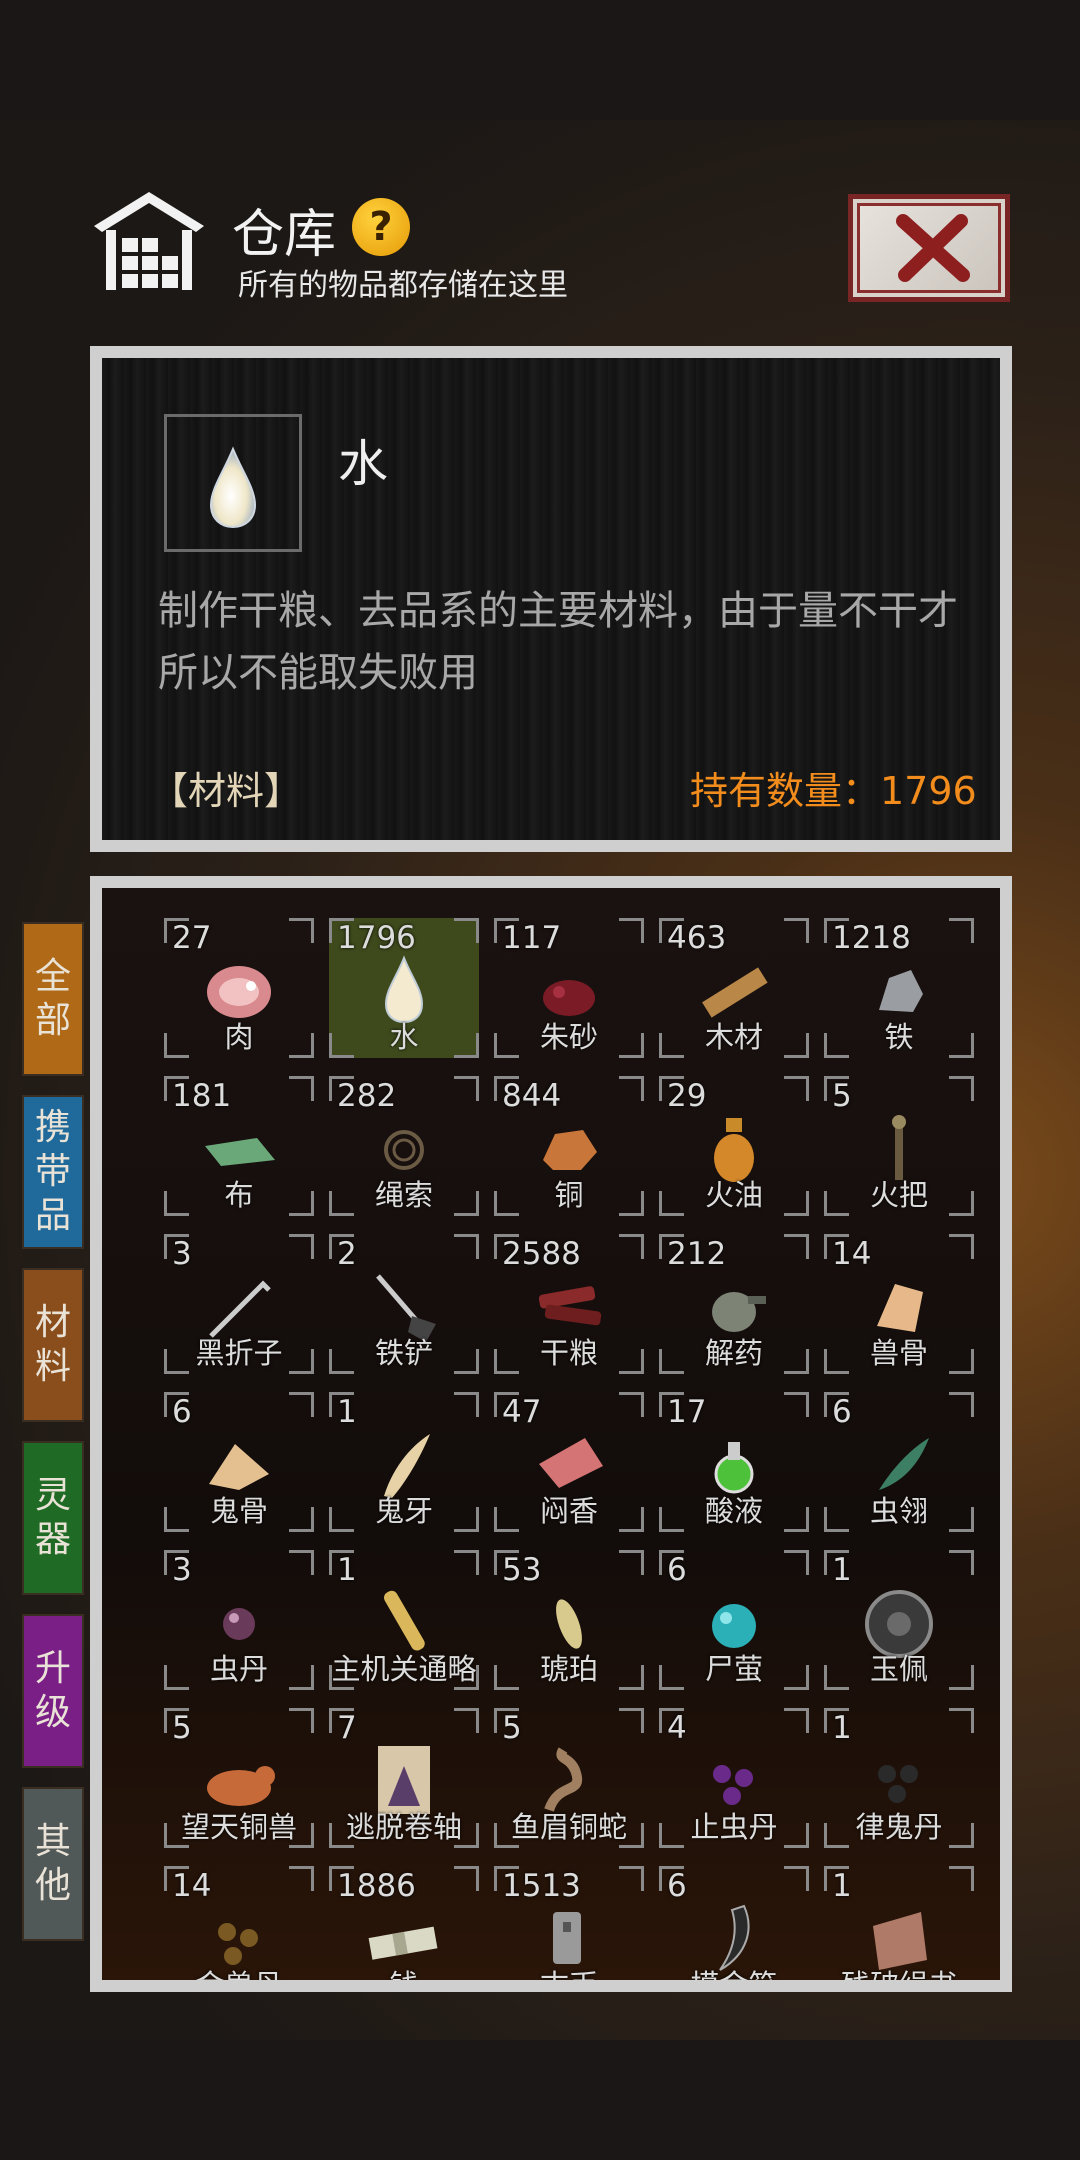  I want to click on item-name: 黑折子, so click(239, 1353).